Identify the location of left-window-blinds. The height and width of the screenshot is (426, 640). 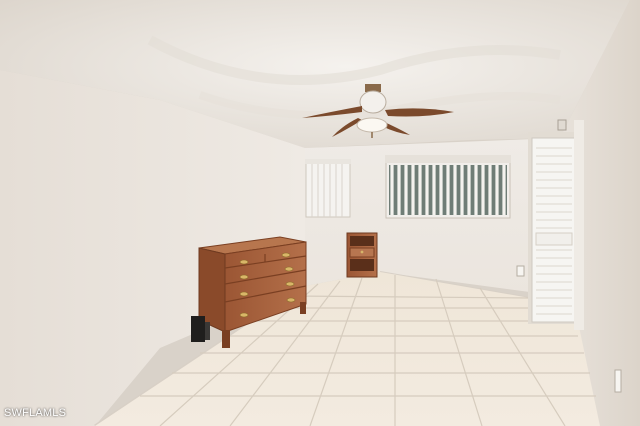
(328, 188).